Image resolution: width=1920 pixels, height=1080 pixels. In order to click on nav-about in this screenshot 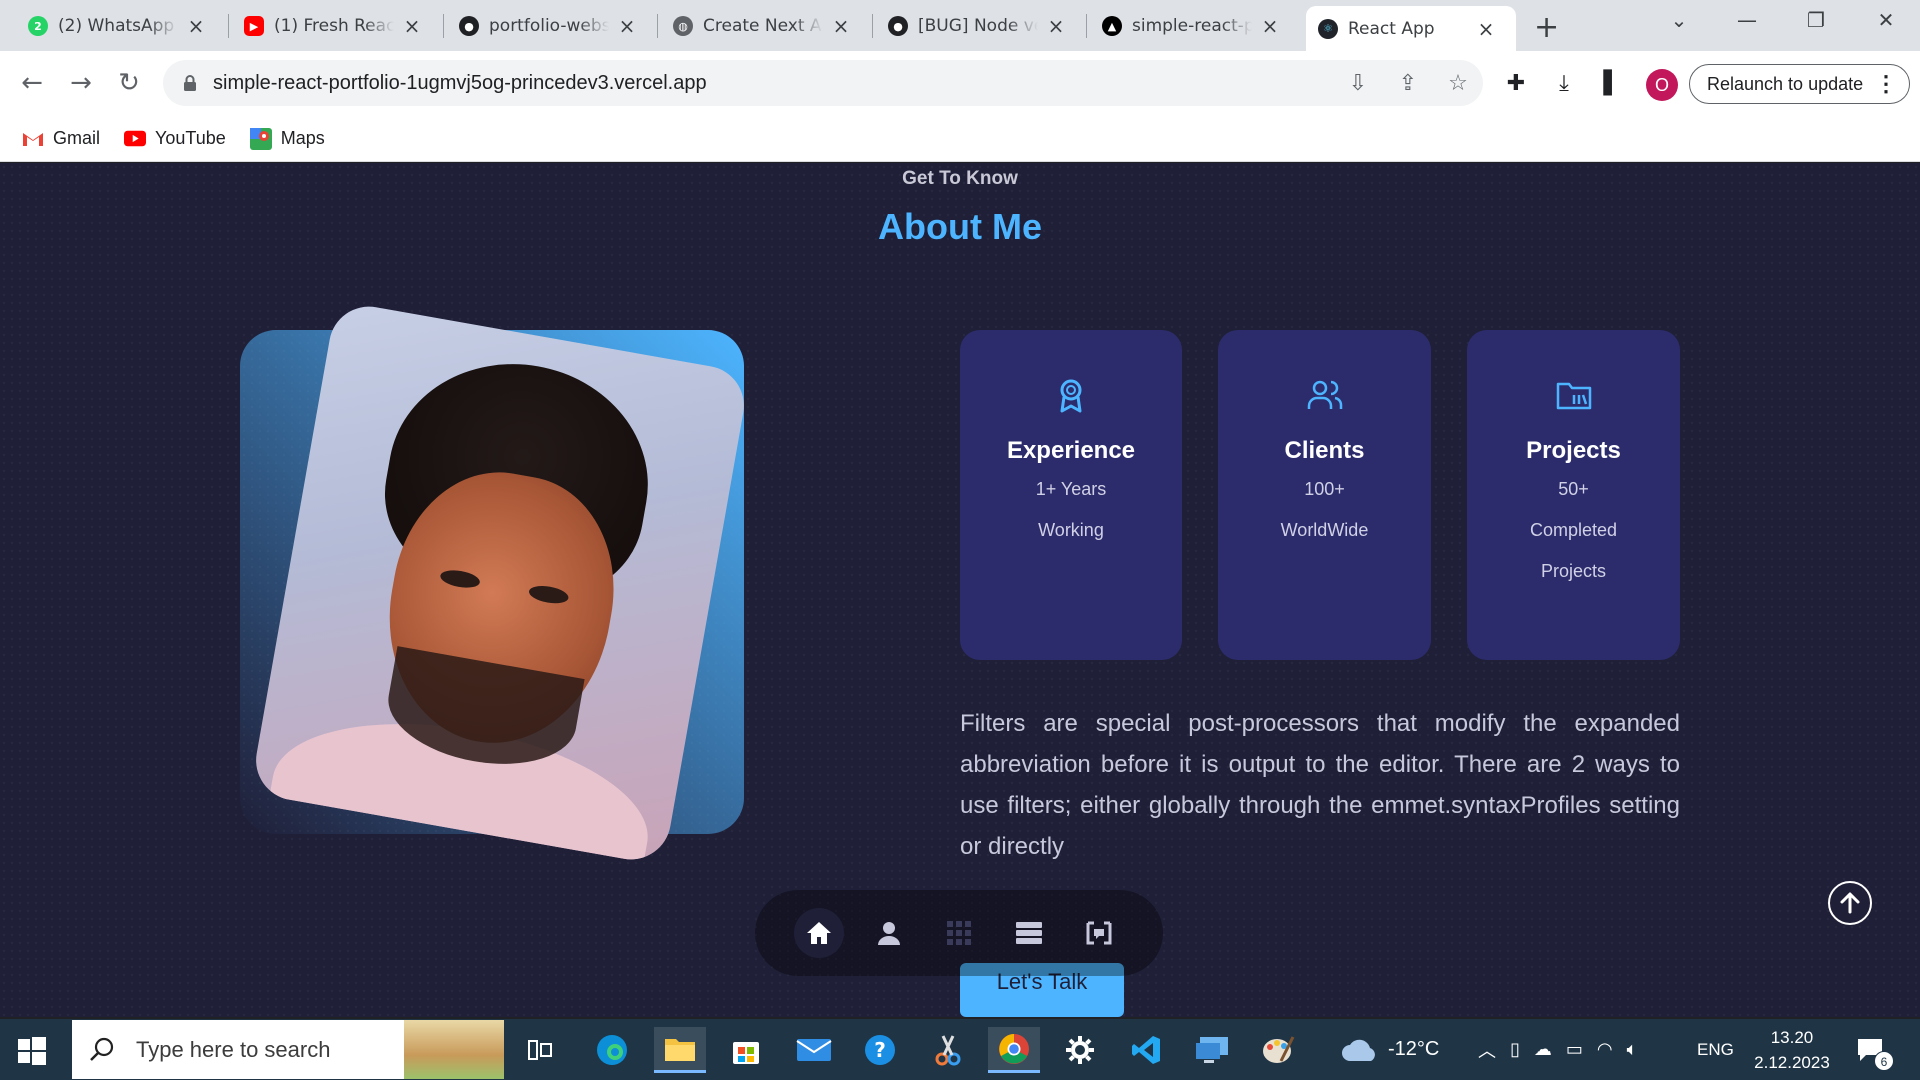, I will do `click(889, 933)`.